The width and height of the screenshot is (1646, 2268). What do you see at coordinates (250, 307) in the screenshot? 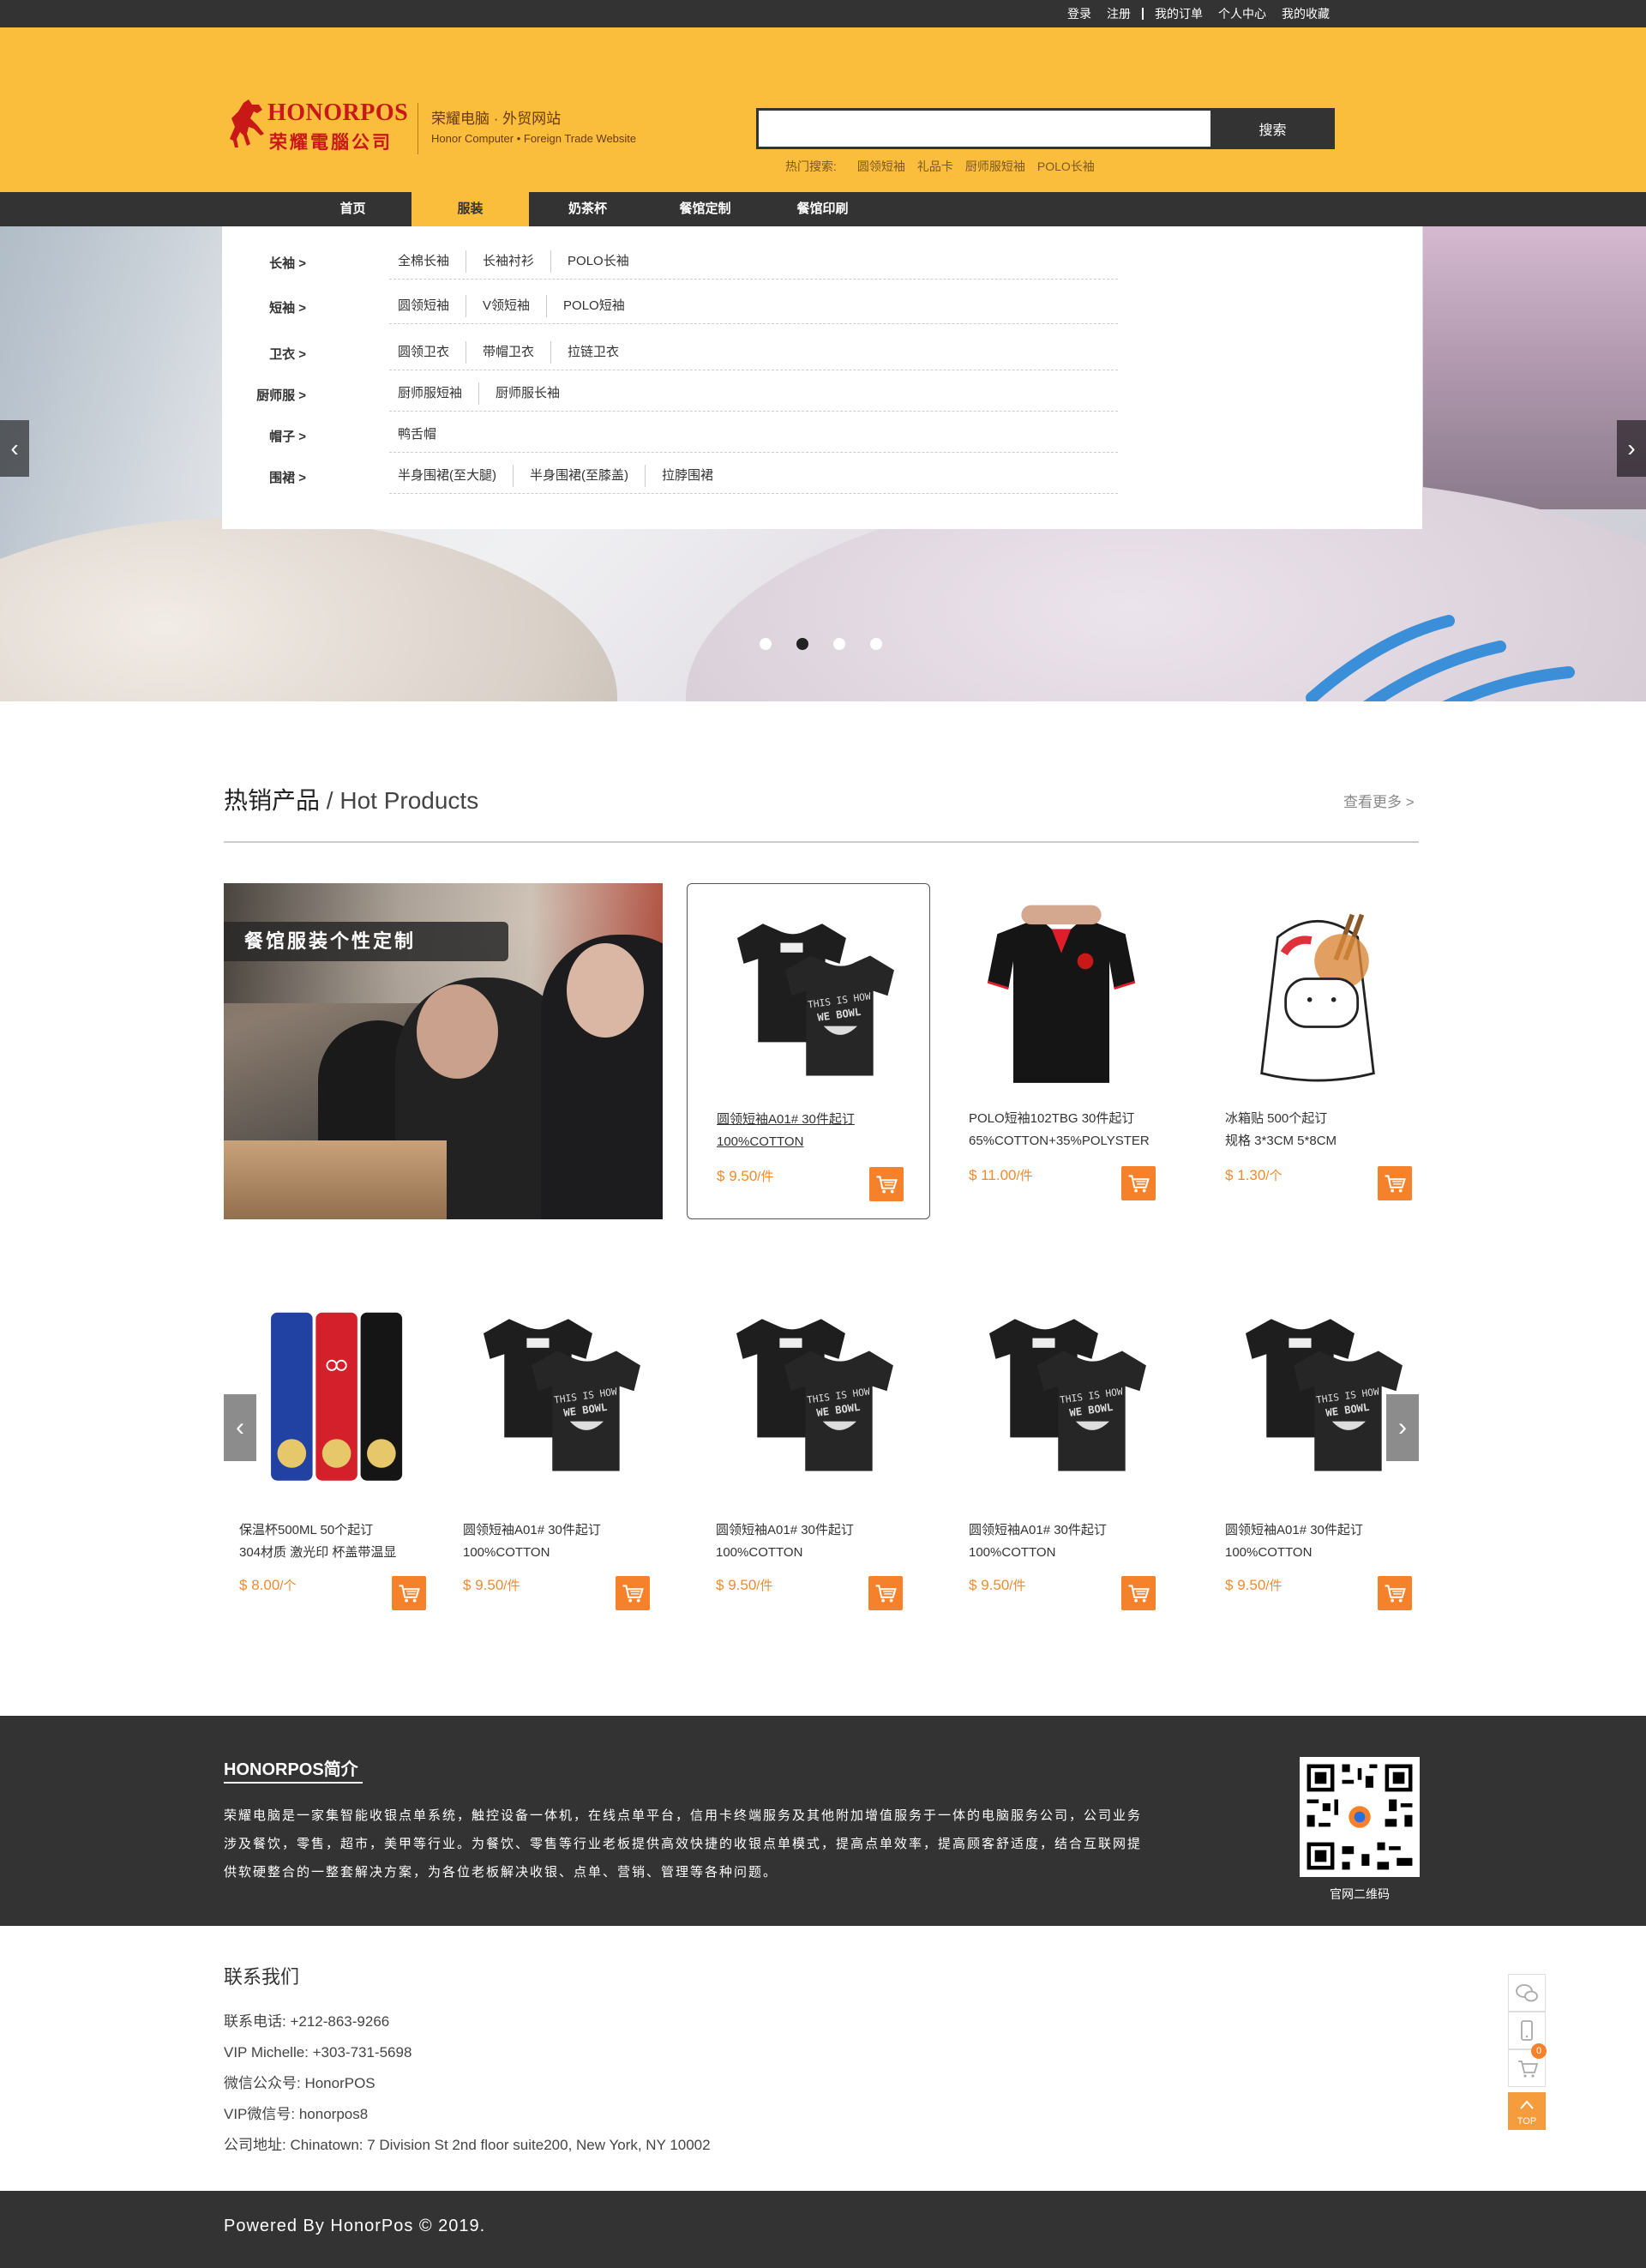
I see `dropdown-category: 短袖 >` at bounding box center [250, 307].